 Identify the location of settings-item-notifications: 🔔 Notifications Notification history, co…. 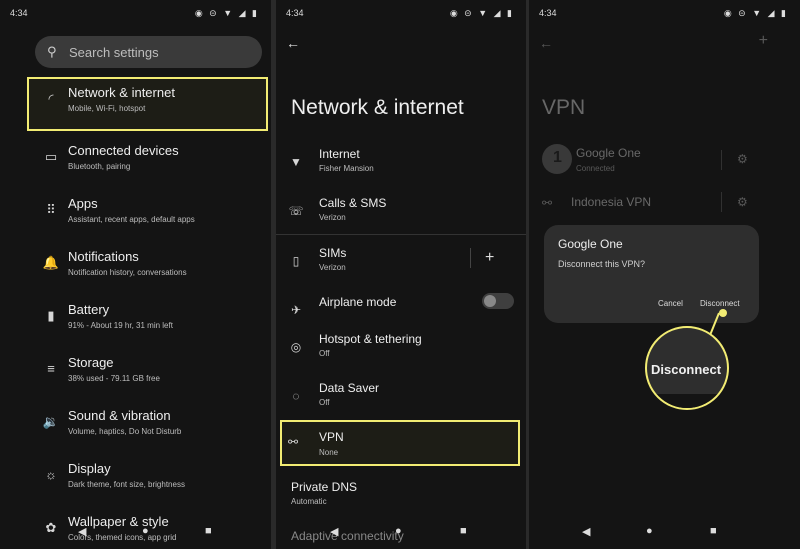
(135, 268).